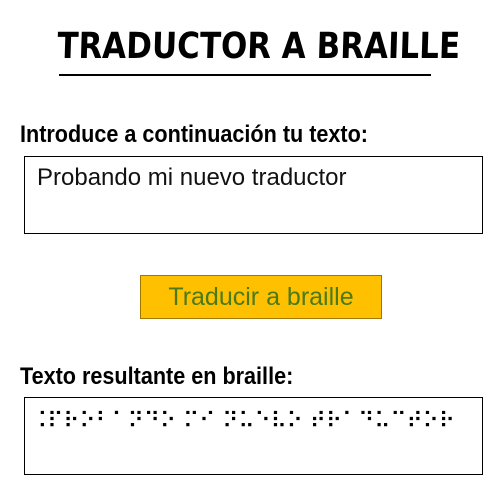 This screenshot has height=500, width=500. What do you see at coordinates (258, 46) in the screenshot?
I see `page-title: TRADUCTOR A BRAILLE` at bounding box center [258, 46].